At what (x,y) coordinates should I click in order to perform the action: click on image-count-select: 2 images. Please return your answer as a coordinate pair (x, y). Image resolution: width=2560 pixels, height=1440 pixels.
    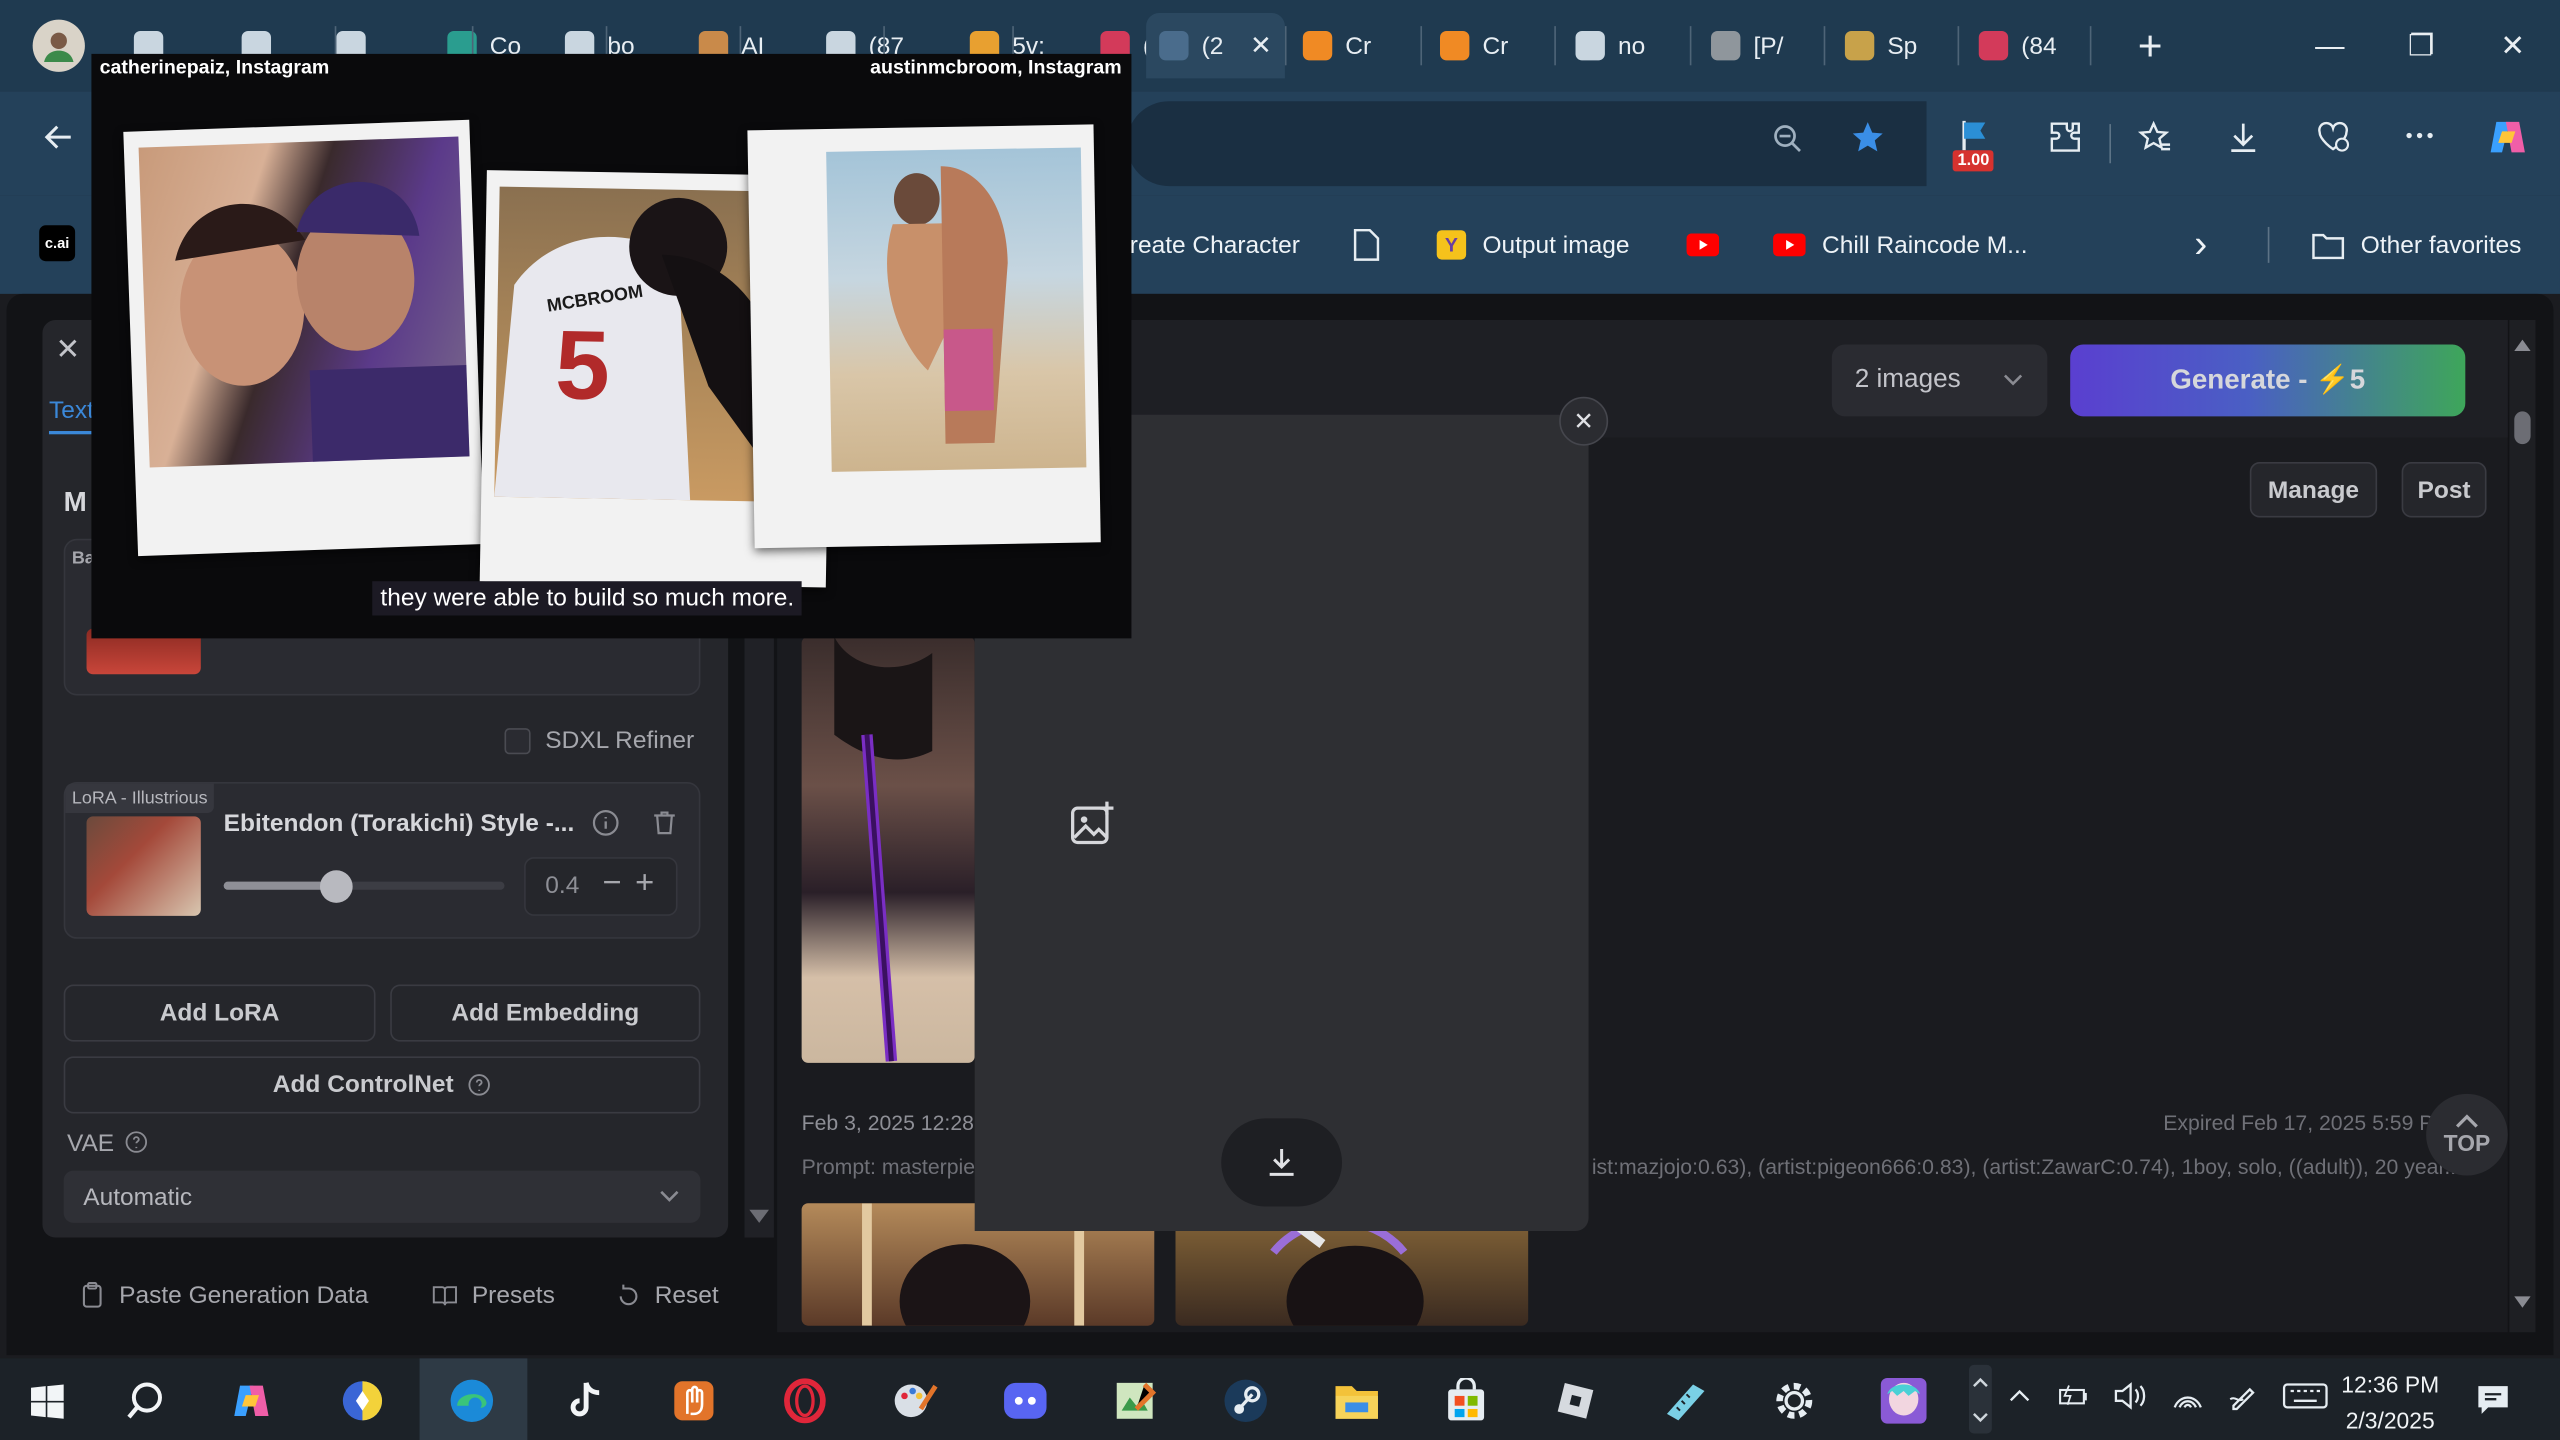
    Looking at the image, I should click on (1939, 380).